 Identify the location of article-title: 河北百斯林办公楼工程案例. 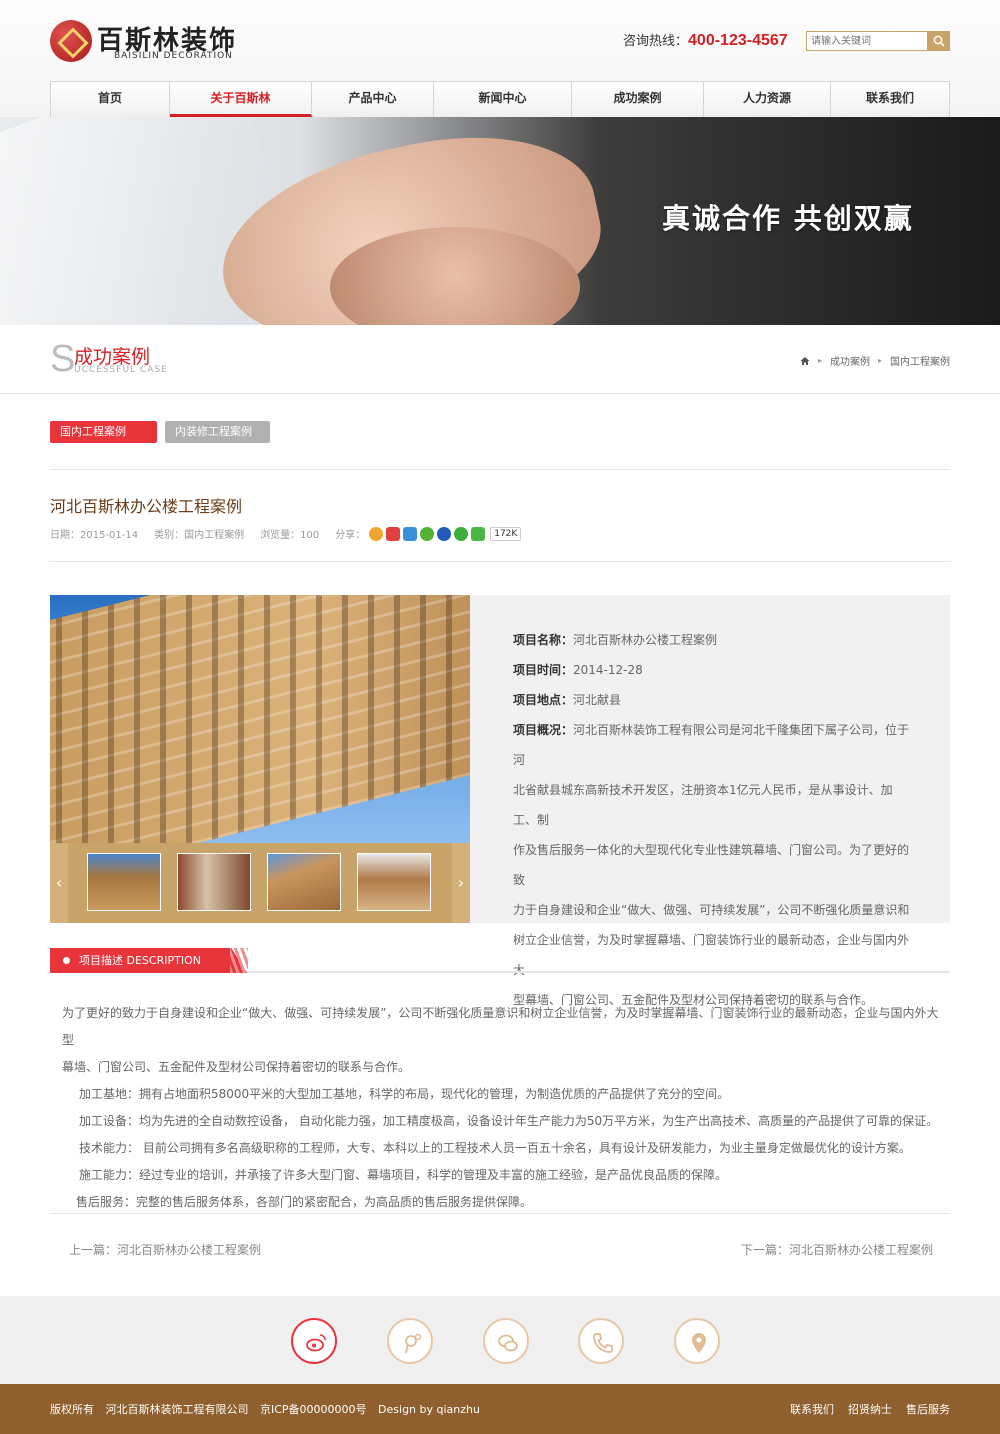
(146, 506).